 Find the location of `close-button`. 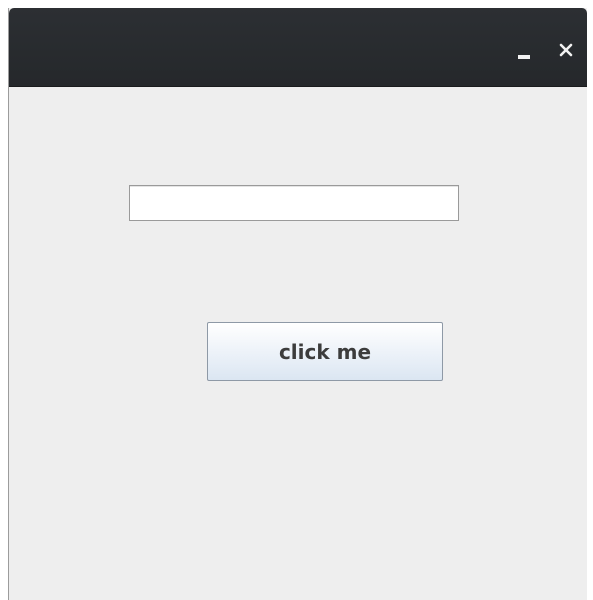

close-button is located at coordinates (566, 50).